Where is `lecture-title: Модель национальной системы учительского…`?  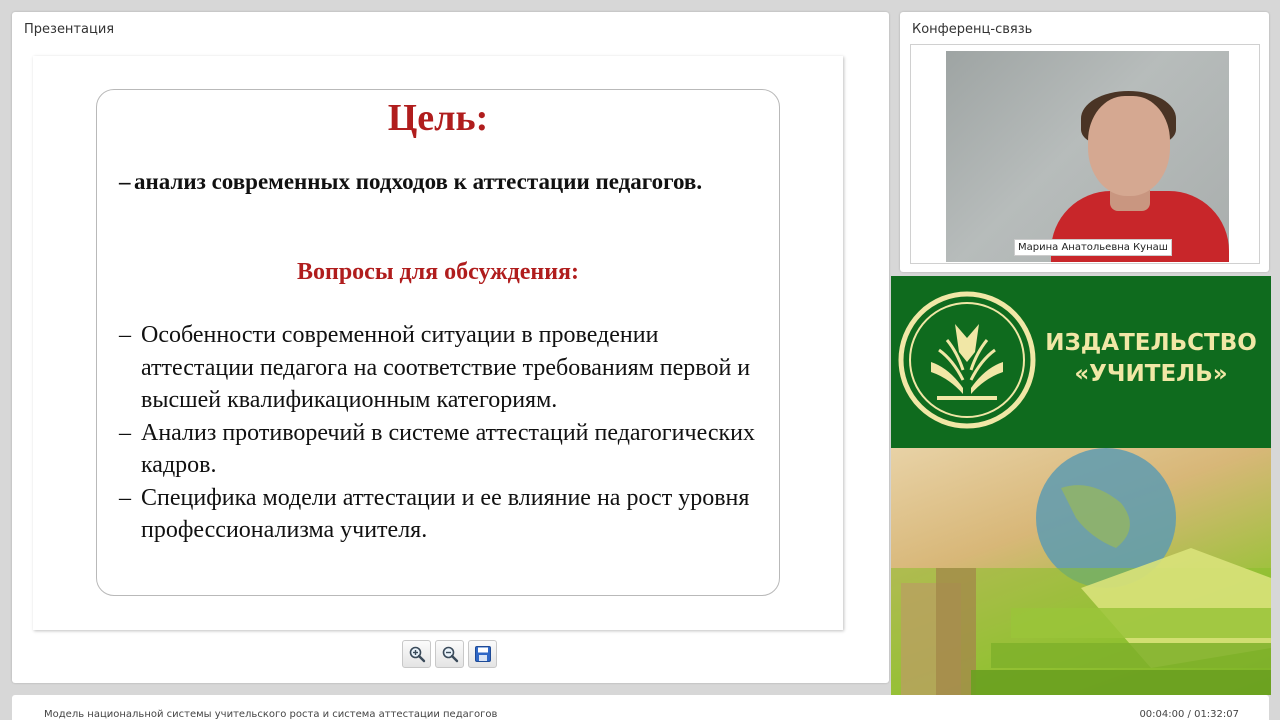
lecture-title: Модель национальной системы учительского… is located at coordinates (271, 714).